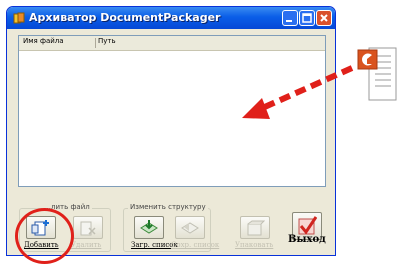  I want to click on presentation-file-icon, so click(377, 74).